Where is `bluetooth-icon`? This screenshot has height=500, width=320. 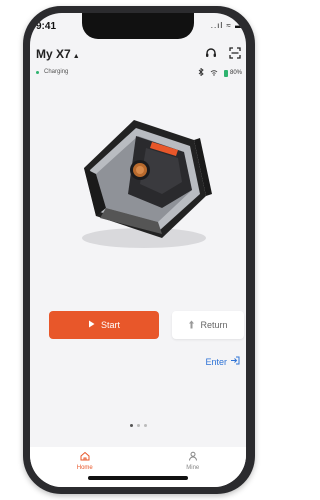 bluetooth-icon is located at coordinates (201, 72).